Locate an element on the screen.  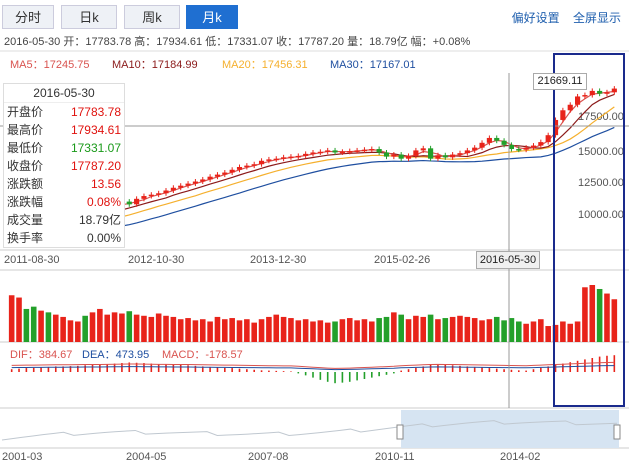
tab-daily-k: 日k is located at coordinates (89, 17).